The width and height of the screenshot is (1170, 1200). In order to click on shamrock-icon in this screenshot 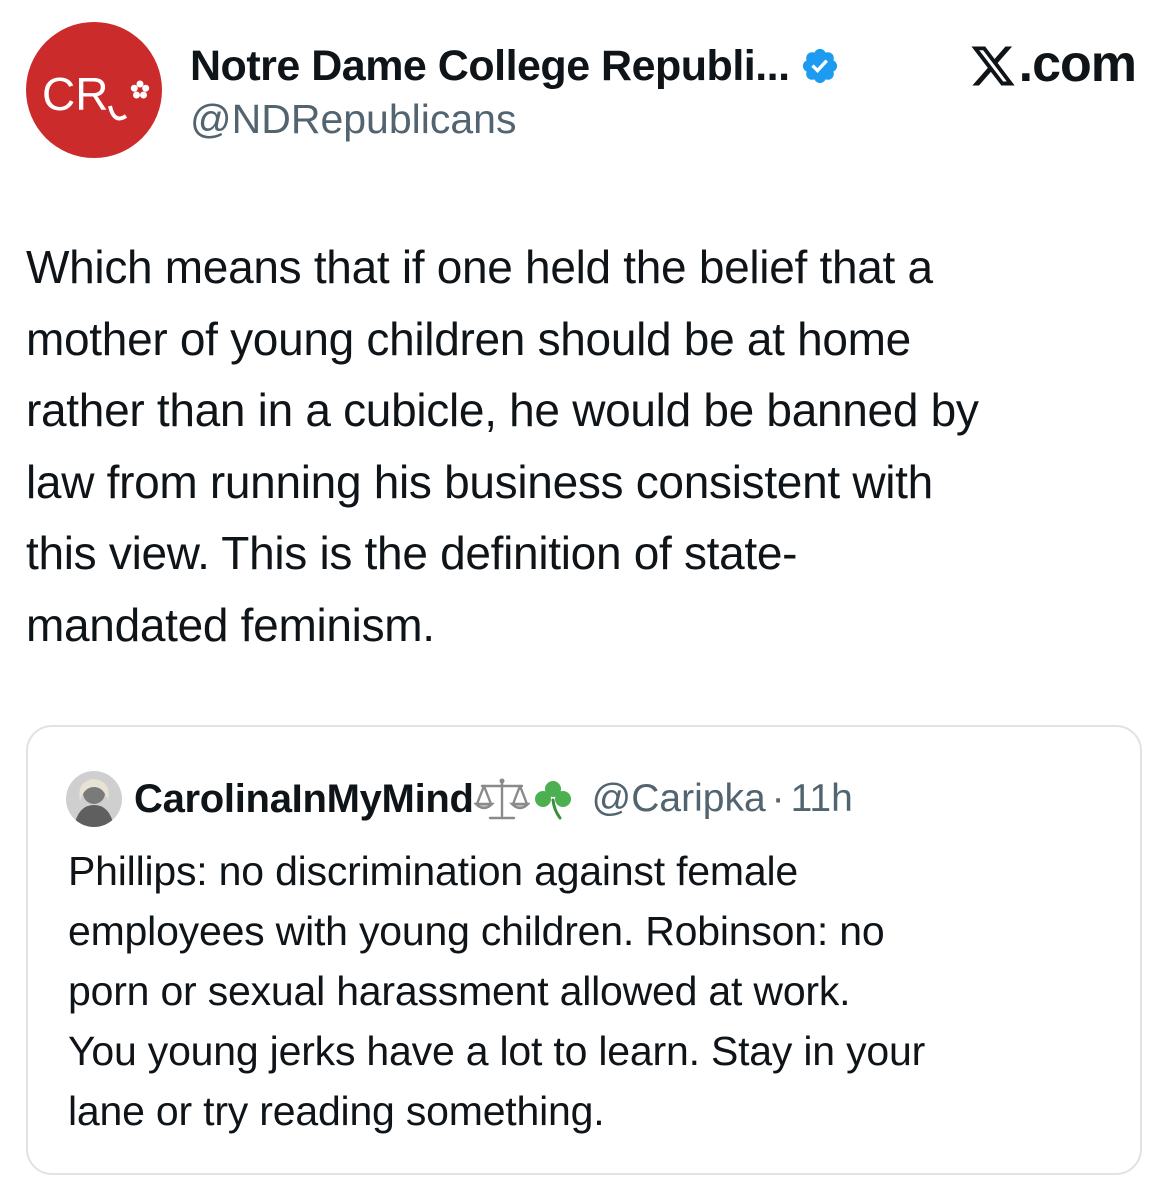, I will do `click(552, 800)`.